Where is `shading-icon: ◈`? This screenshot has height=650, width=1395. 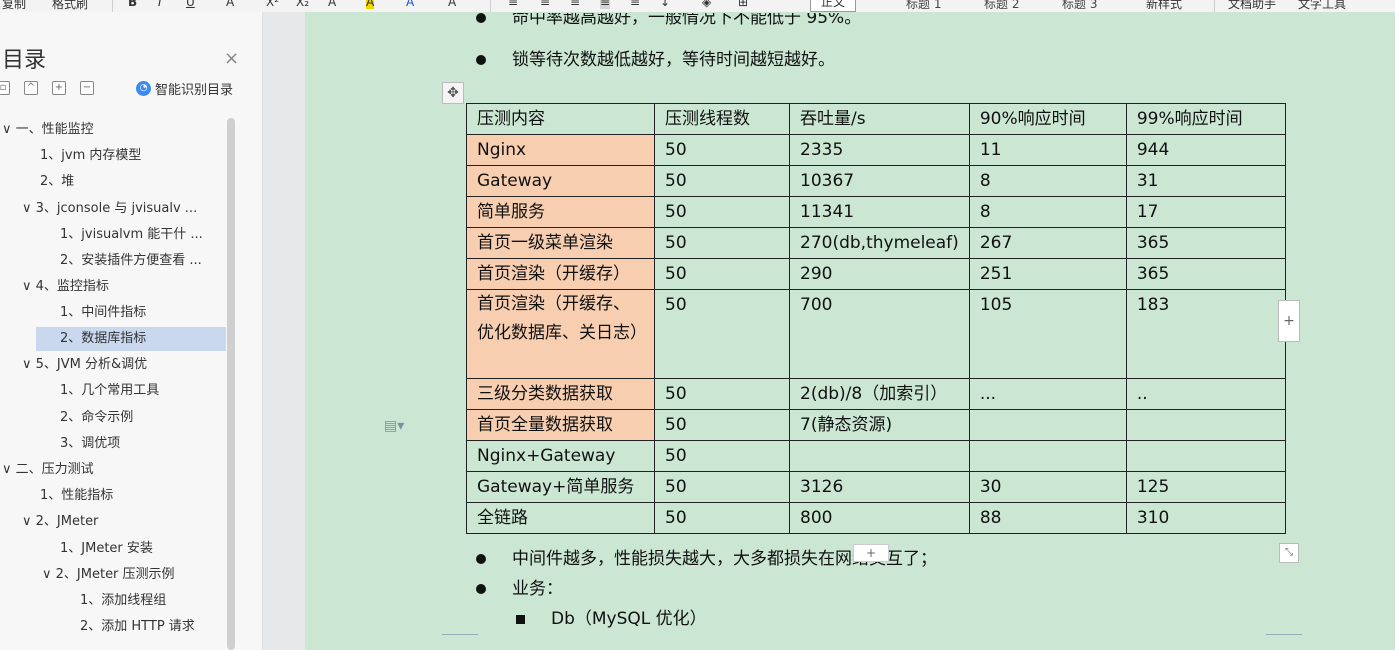
shading-icon: ◈ is located at coordinates (706, 4).